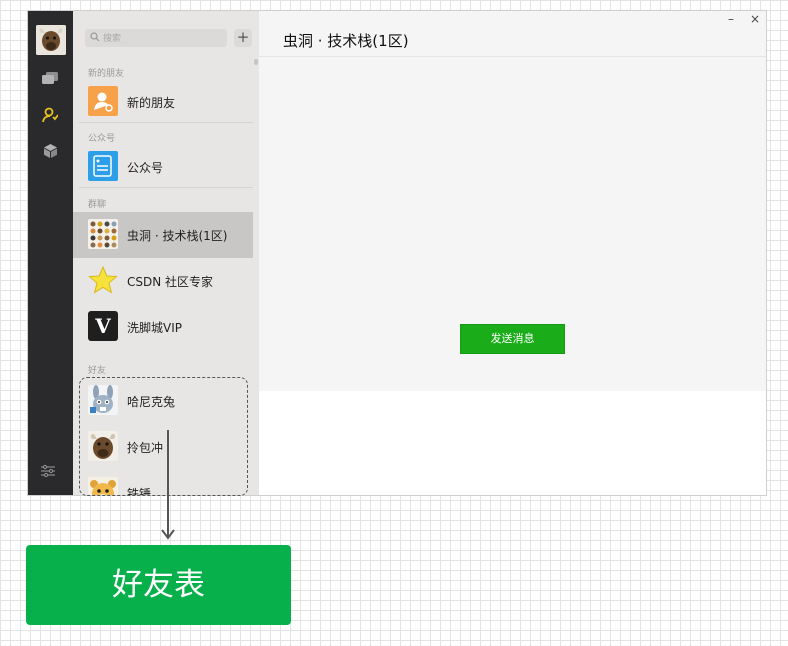 This screenshot has width=788, height=646. What do you see at coordinates (156, 38) in the screenshot?
I see `search-input: 搜索` at bounding box center [156, 38].